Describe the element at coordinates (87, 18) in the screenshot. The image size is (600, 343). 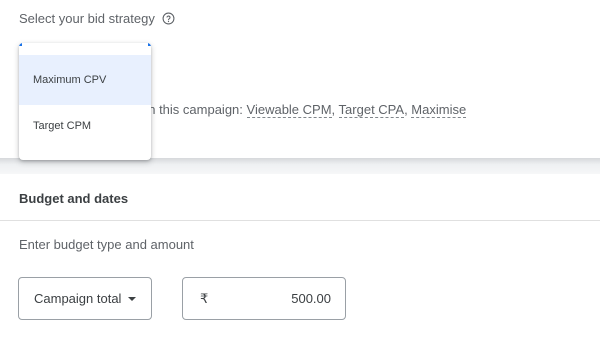
I see `bid-strategy-label-text: Select your bid strategy` at that location.